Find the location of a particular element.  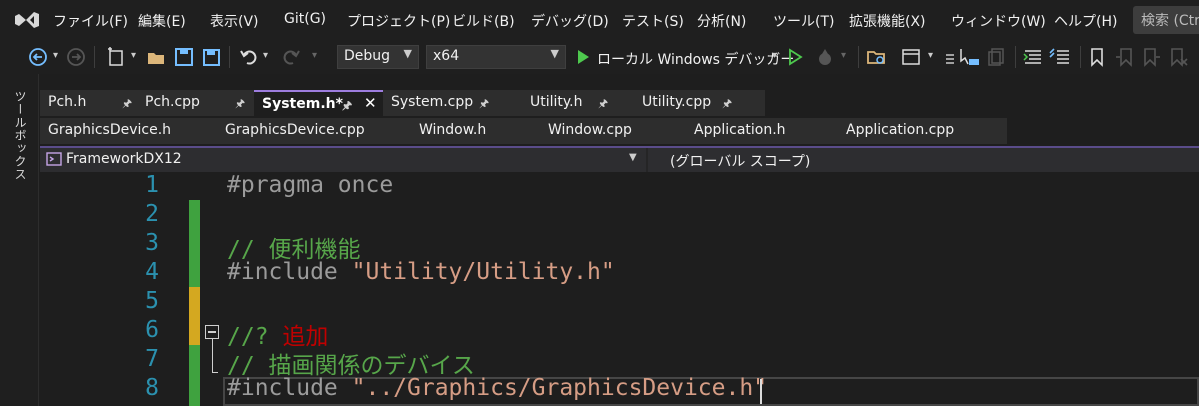

bookmark-icon is located at coordinates (1097, 57).